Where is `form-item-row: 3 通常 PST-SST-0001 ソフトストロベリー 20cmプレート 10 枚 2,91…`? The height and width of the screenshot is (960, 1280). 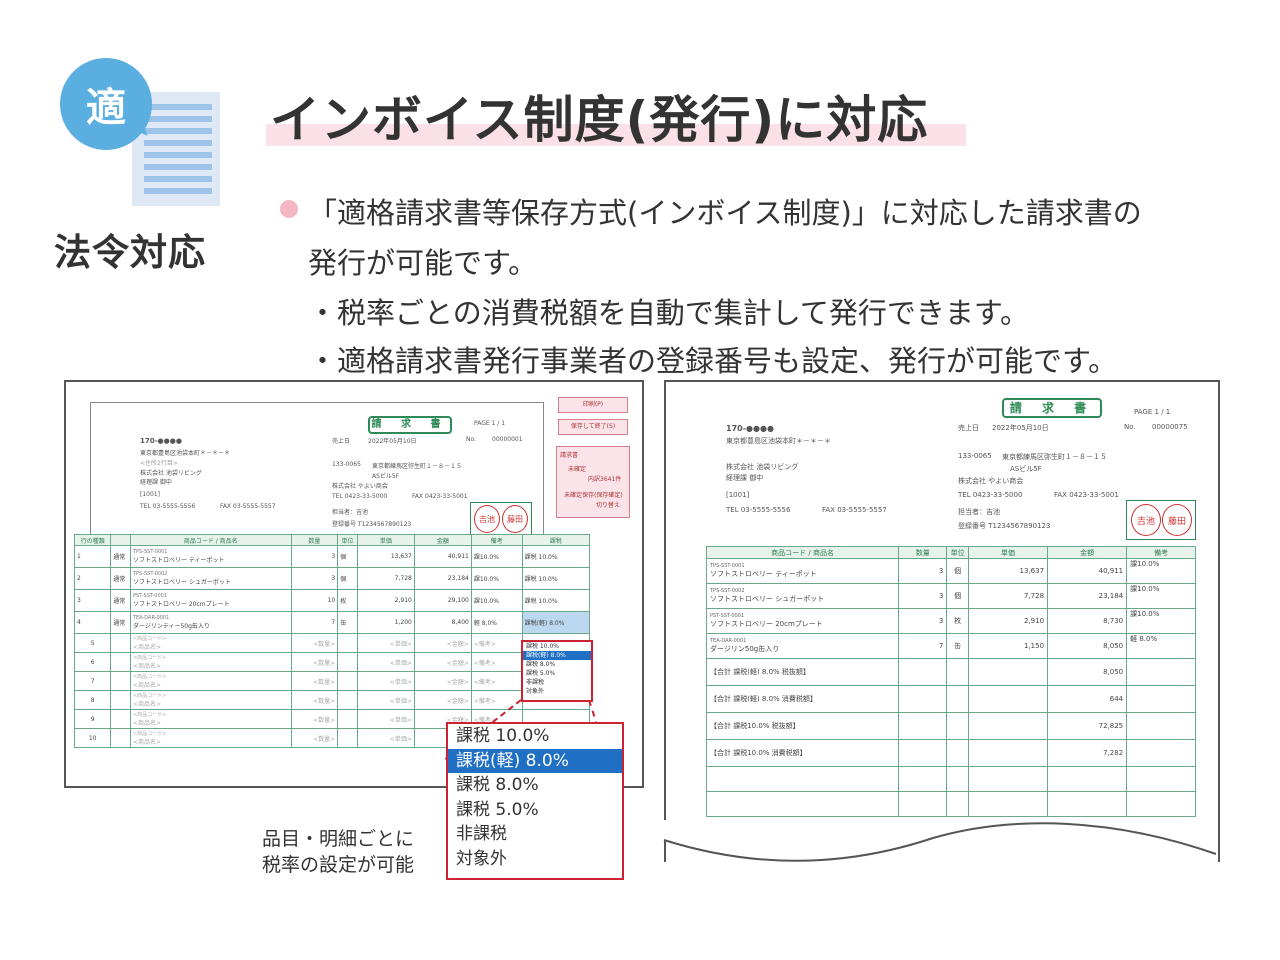 form-item-row: 3 通常 PST-SST-0001 ソフトストロベリー 20cmプレート 10 枚 2,91… is located at coordinates (332, 600).